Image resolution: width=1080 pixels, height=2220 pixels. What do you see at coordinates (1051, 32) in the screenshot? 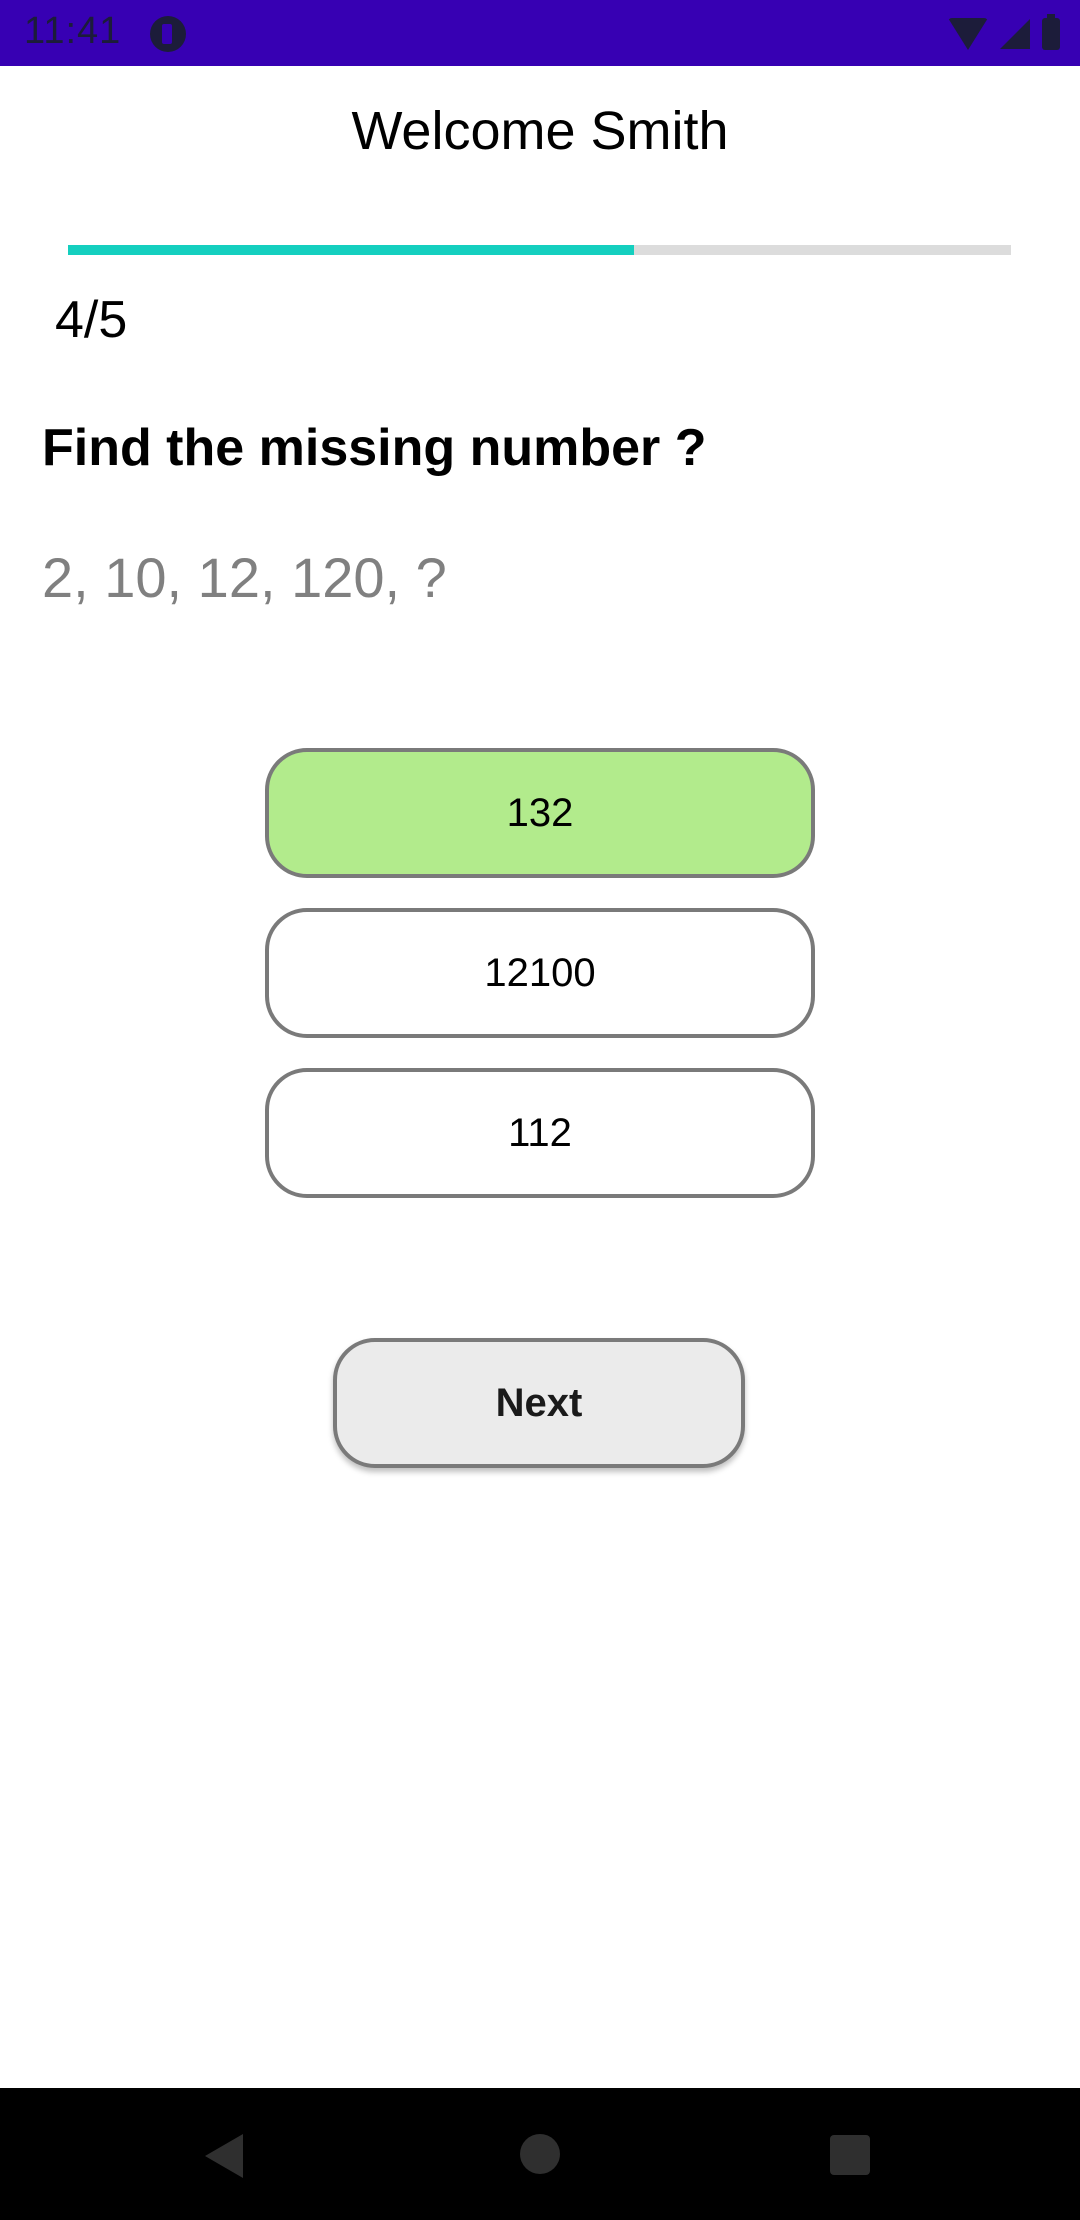
I see `battery-icon` at bounding box center [1051, 32].